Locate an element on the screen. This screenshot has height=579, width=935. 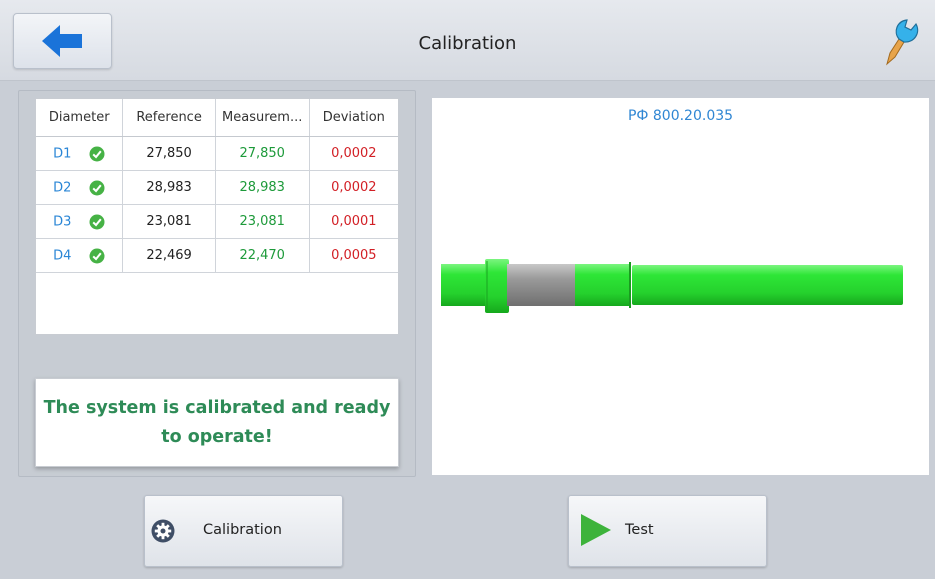
test-button: Test is located at coordinates (667, 531).